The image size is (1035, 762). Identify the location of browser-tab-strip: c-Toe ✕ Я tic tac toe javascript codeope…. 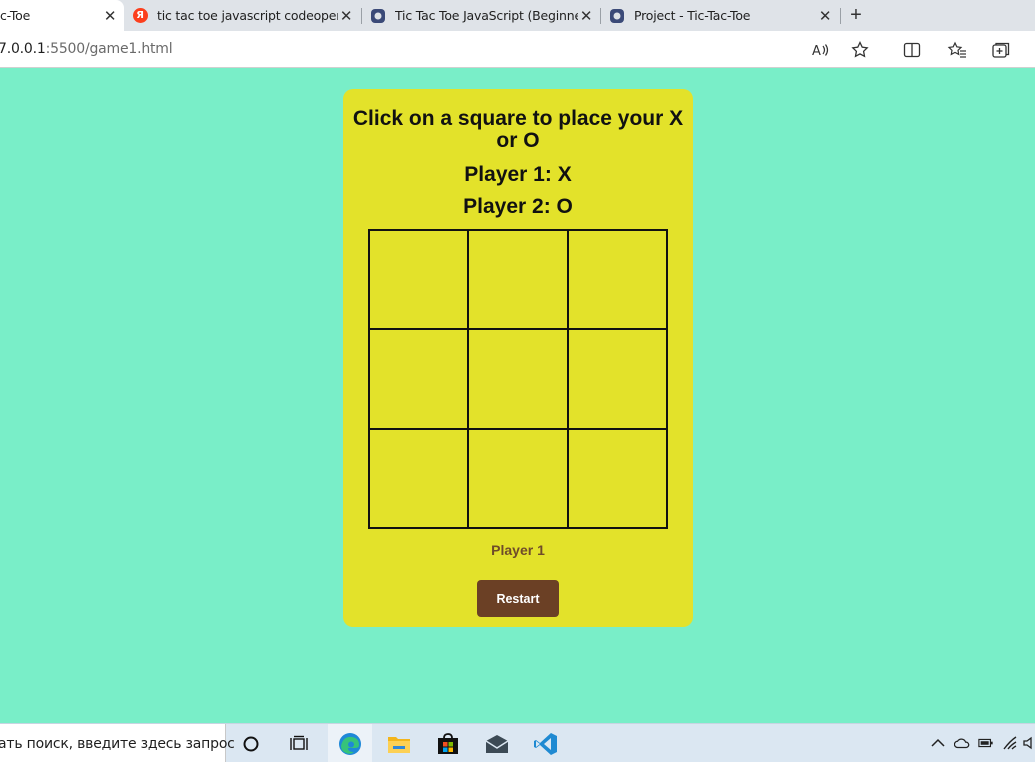
(517, 15).